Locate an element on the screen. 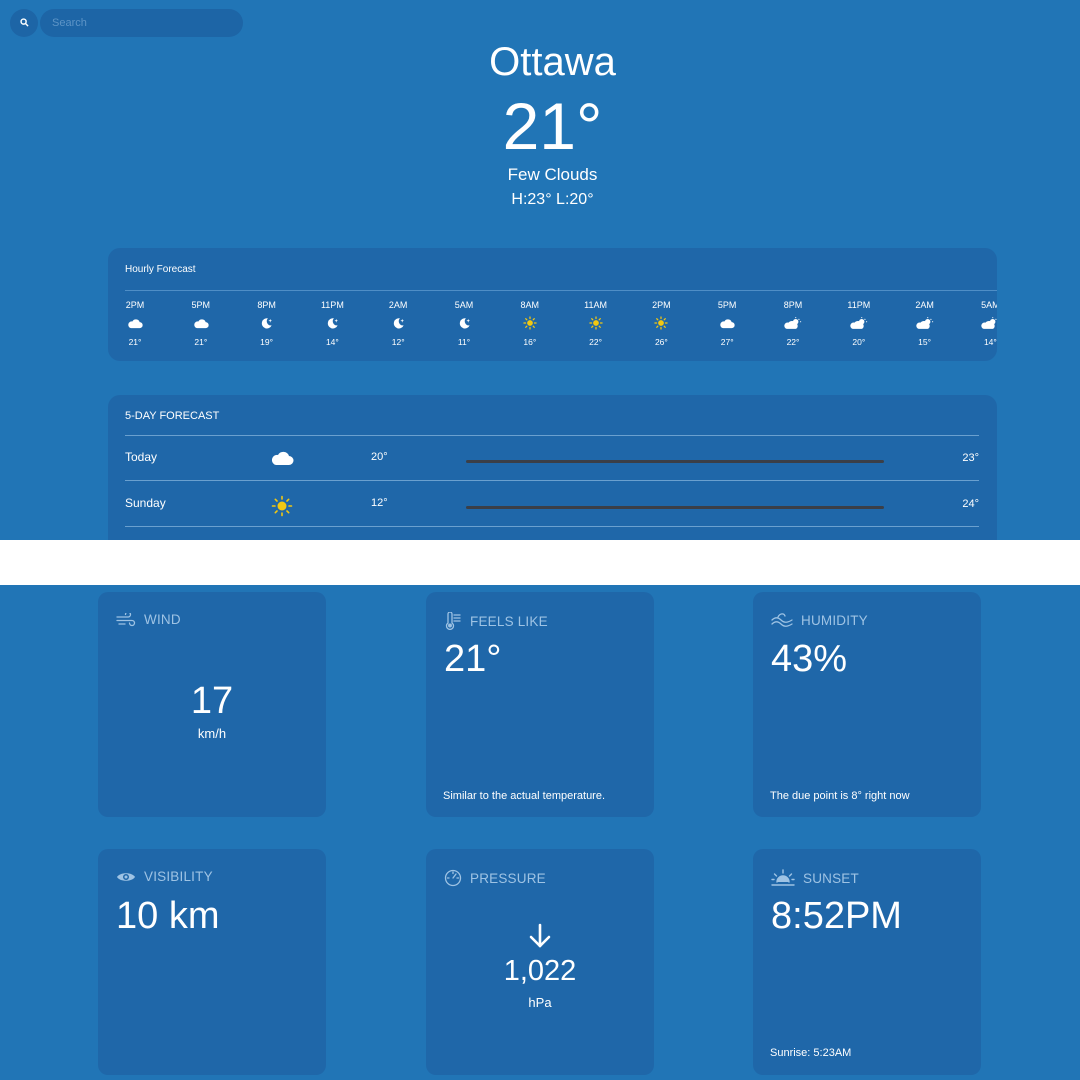 The height and width of the screenshot is (1080, 1080). five-day-forecast-panel: 5-DAY FORECAST Today 20° 23° Sunday 12° is located at coordinates (552, 470).